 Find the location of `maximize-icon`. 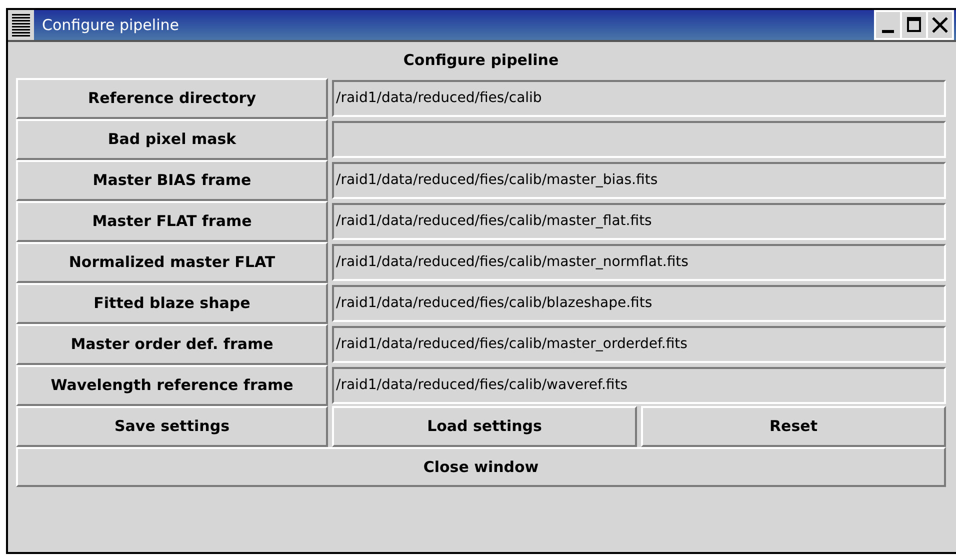

maximize-icon is located at coordinates (914, 25).